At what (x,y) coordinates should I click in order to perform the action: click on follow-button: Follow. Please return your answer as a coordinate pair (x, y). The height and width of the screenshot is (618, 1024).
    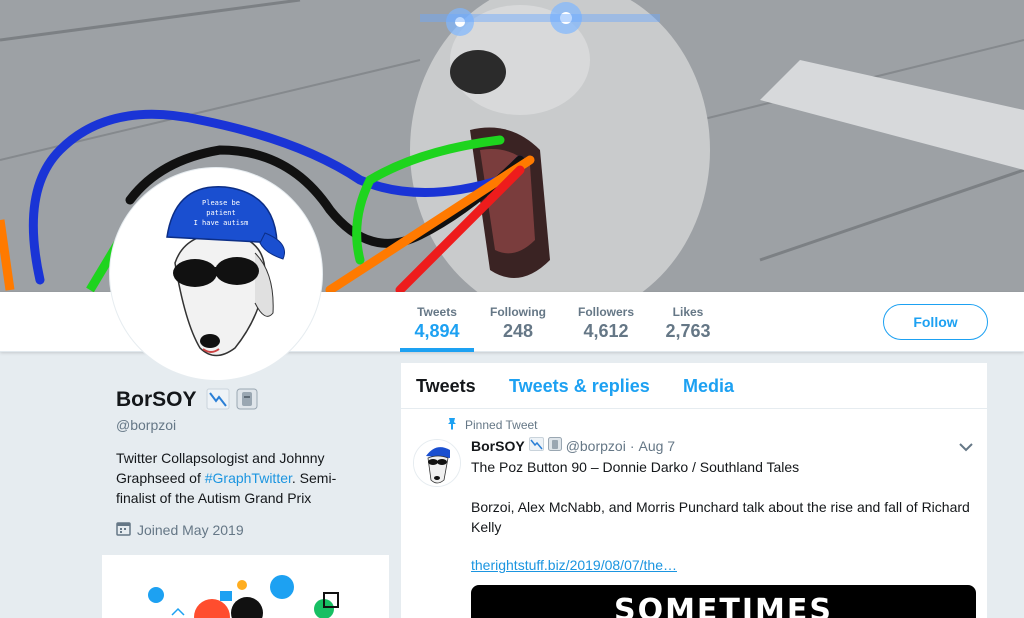
    Looking at the image, I should click on (935, 322).